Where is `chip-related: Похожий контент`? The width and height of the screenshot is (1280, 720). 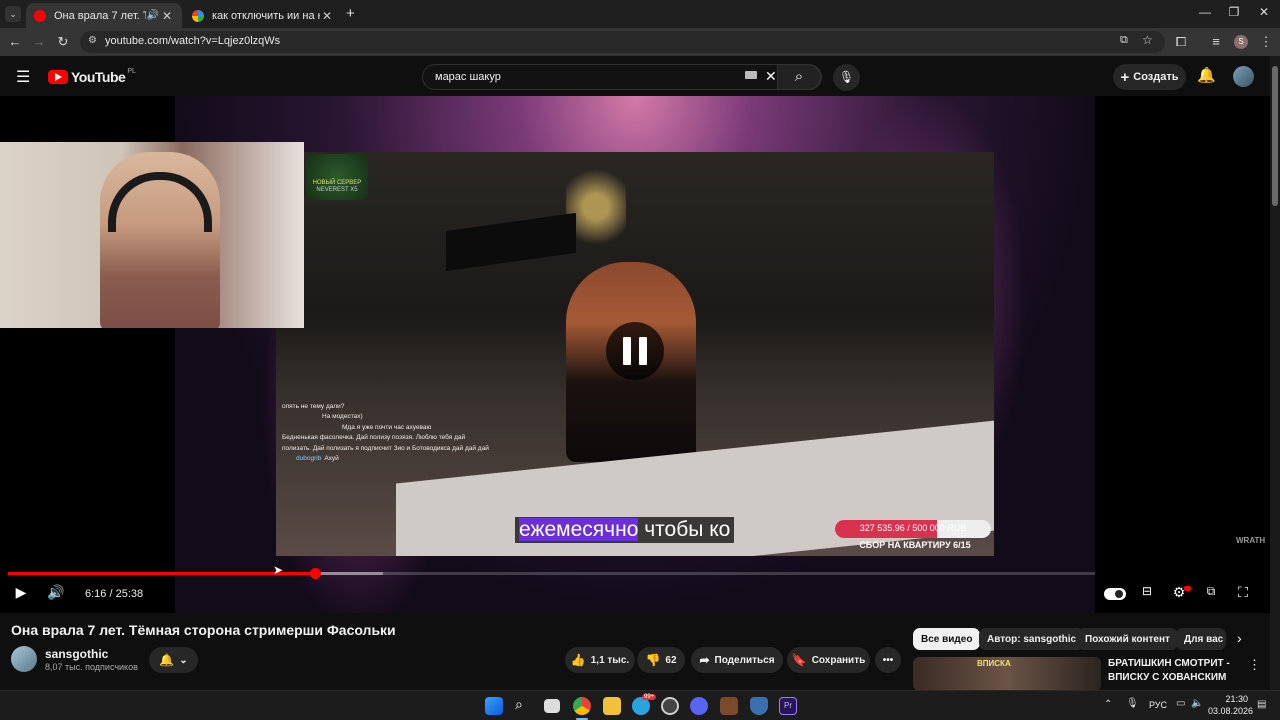 chip-related: Похожий контент is located at coordinates (1127, 639).